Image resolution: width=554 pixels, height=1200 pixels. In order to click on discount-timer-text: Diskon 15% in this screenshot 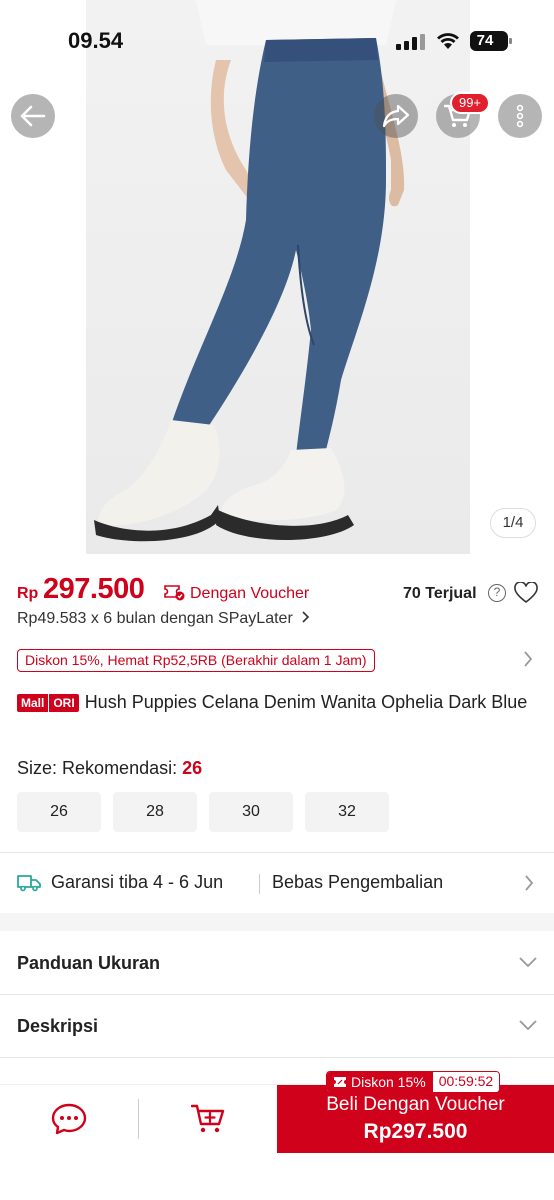, I will do `click(388, 1081)`.